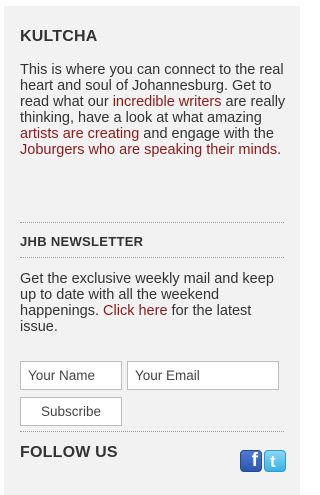  Describe the element at coordinates (135, 311) in the screenshot. I see `click-here-link: Click here` at that location.